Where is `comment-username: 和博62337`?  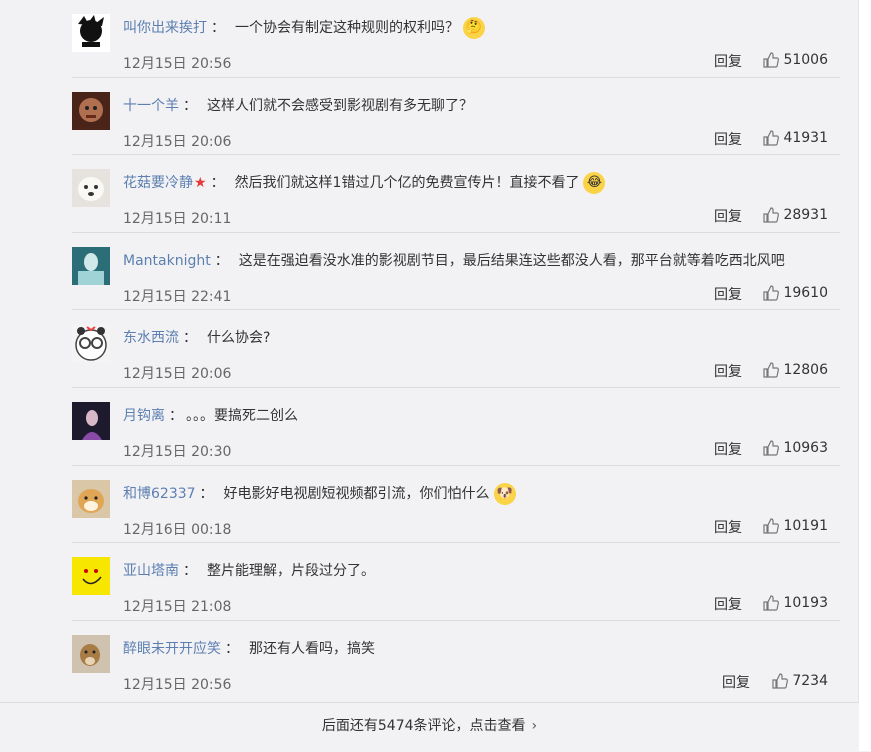
comment-username: 和博62337 is located at coordinates (159, 494).